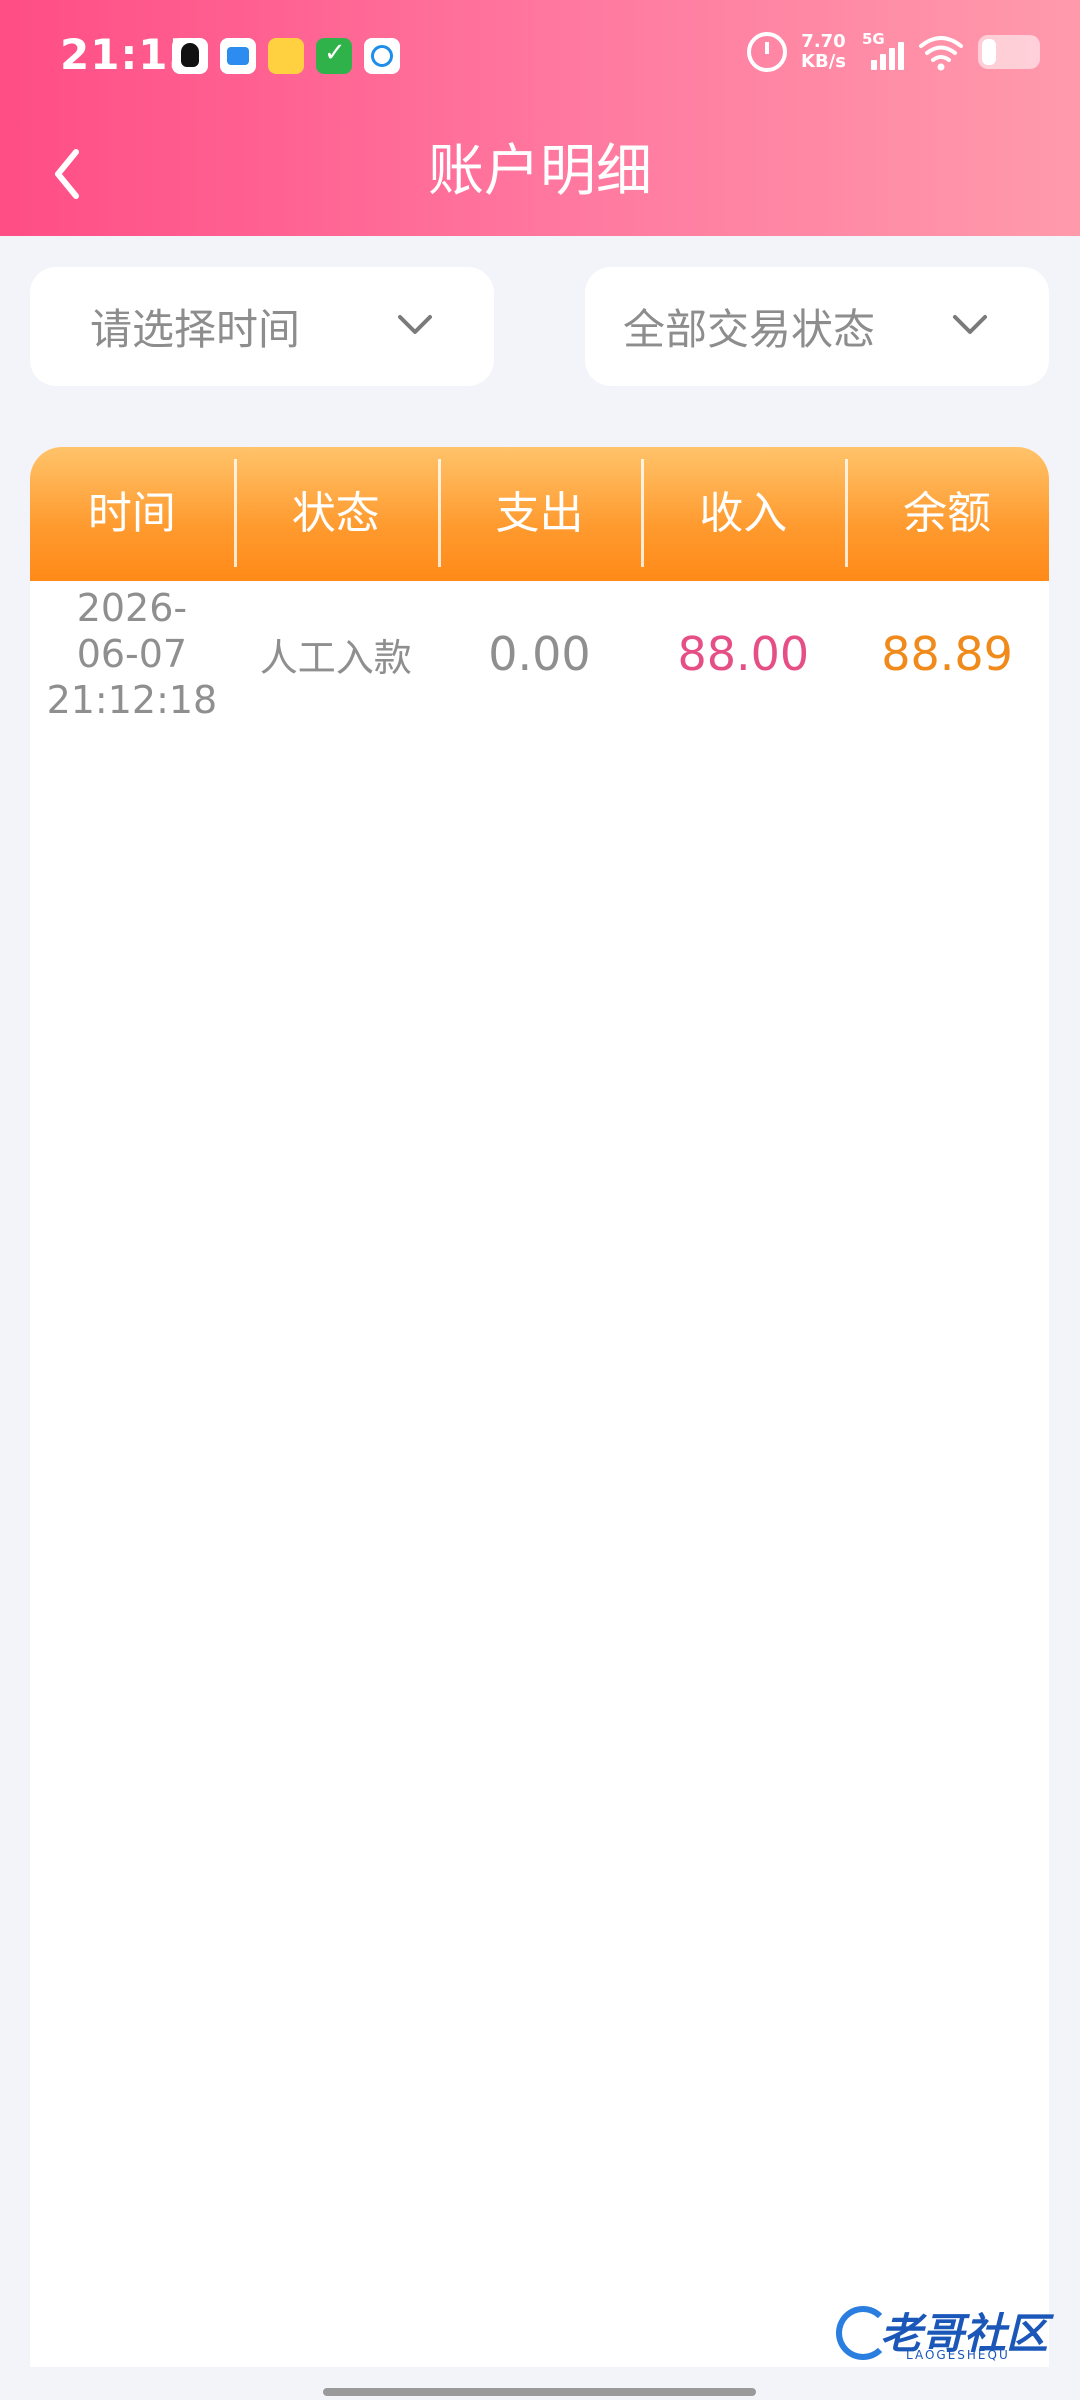 This screenshot has height=2400, width=1080. I want to click on status-bar: 21:15 7.70 KB/s 5G, so click(540, 58).